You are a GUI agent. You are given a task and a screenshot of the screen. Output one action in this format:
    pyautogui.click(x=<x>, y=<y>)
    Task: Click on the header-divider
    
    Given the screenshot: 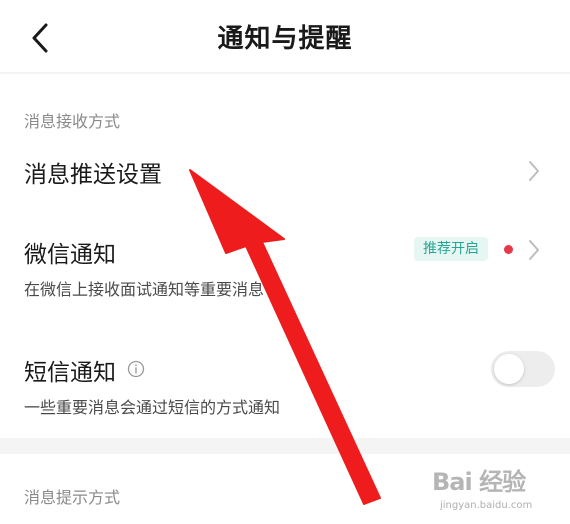 What is the action you would take?
    pyautogui.click(x=285, y=73)
    